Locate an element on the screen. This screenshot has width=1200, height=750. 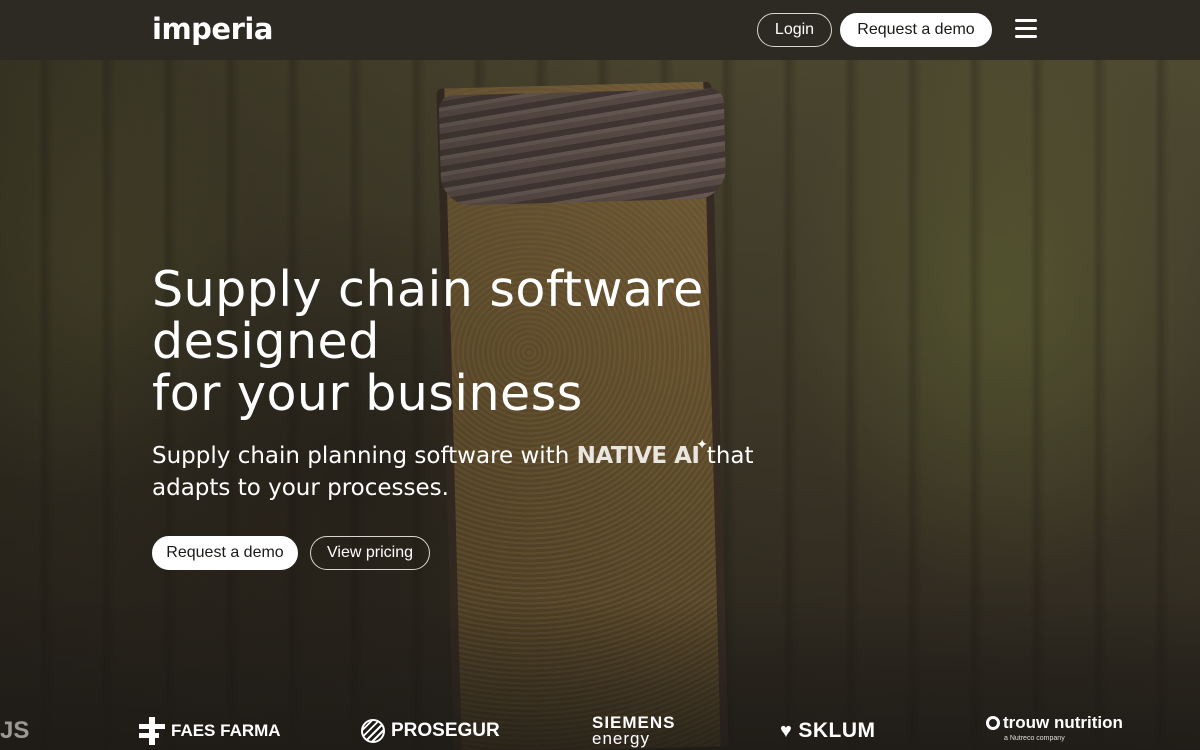
native-ai-highlight: NATIVE AI ✦ is located at coordinates (642, 453).